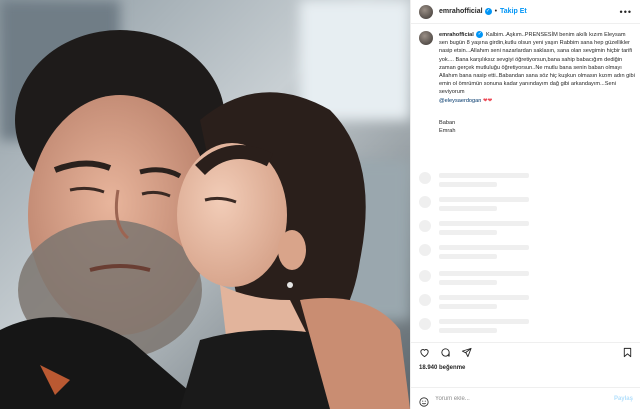 The width and height of the screenshot is (640, 409). What do you see at coordinates (442, 368) in the screenshot?
I see `likes-count: 18.940 beğenme` at bounding box center [442, 368].